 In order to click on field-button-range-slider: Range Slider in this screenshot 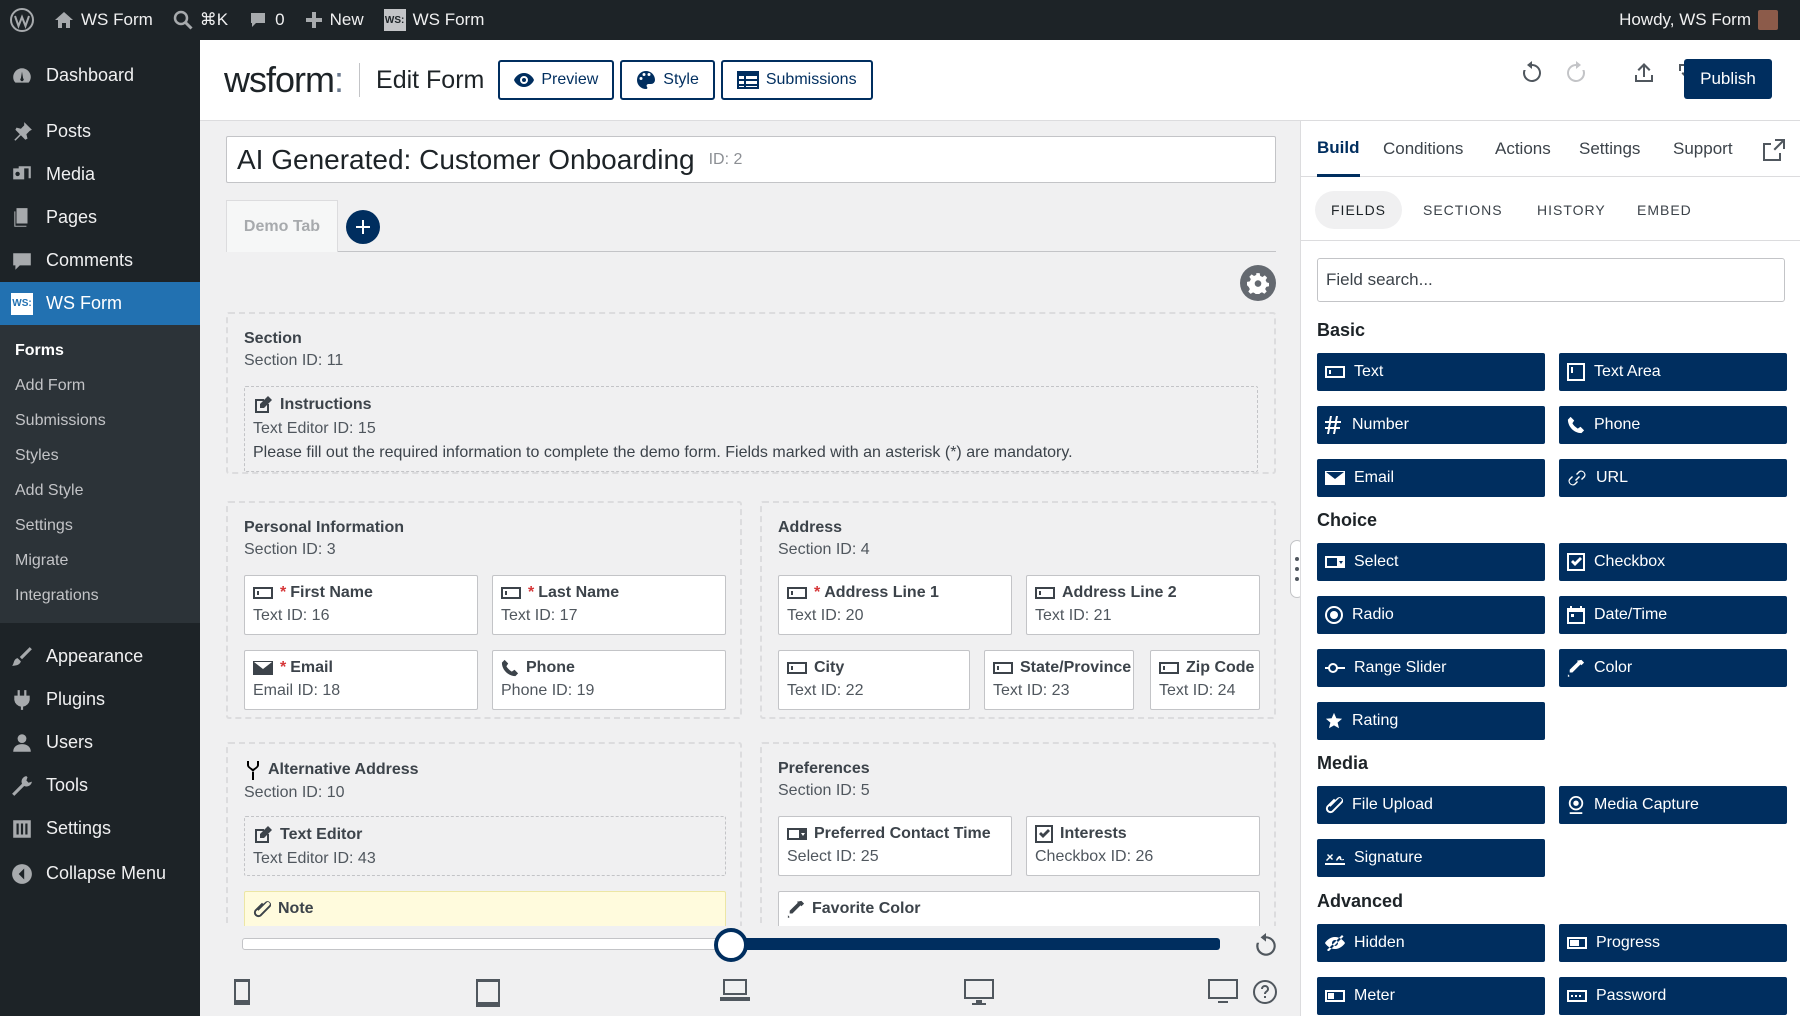, I will do `click(1431, 668)`.